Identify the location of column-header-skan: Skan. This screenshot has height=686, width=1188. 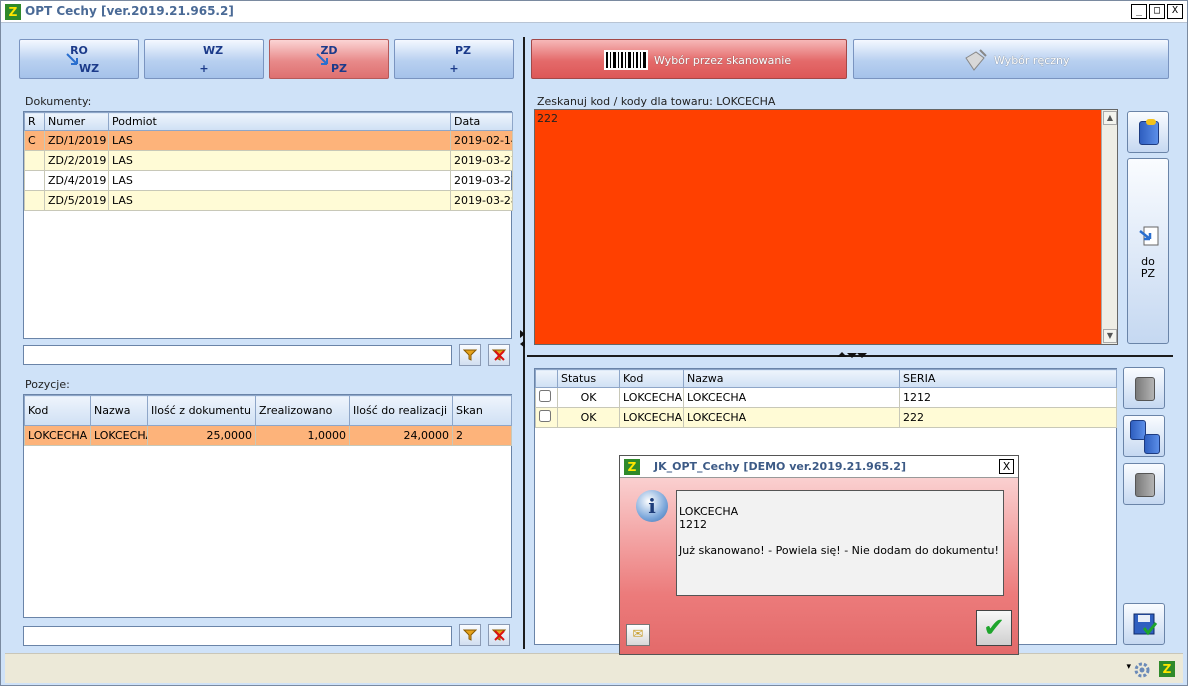
(482, 410).